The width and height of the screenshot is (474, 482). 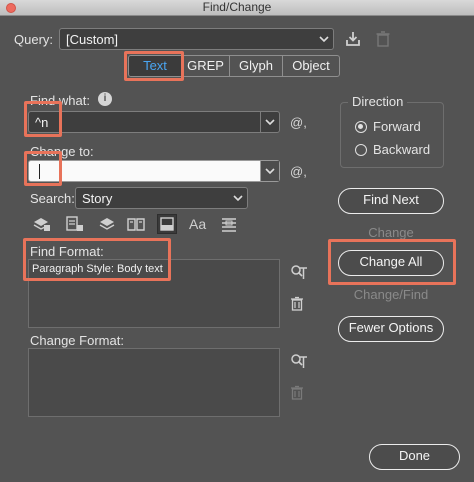 What do you see at coordinates (77, 340) in the screenshot?
I see `change-format-label: Change Format:` at bounding box center [77, 340].